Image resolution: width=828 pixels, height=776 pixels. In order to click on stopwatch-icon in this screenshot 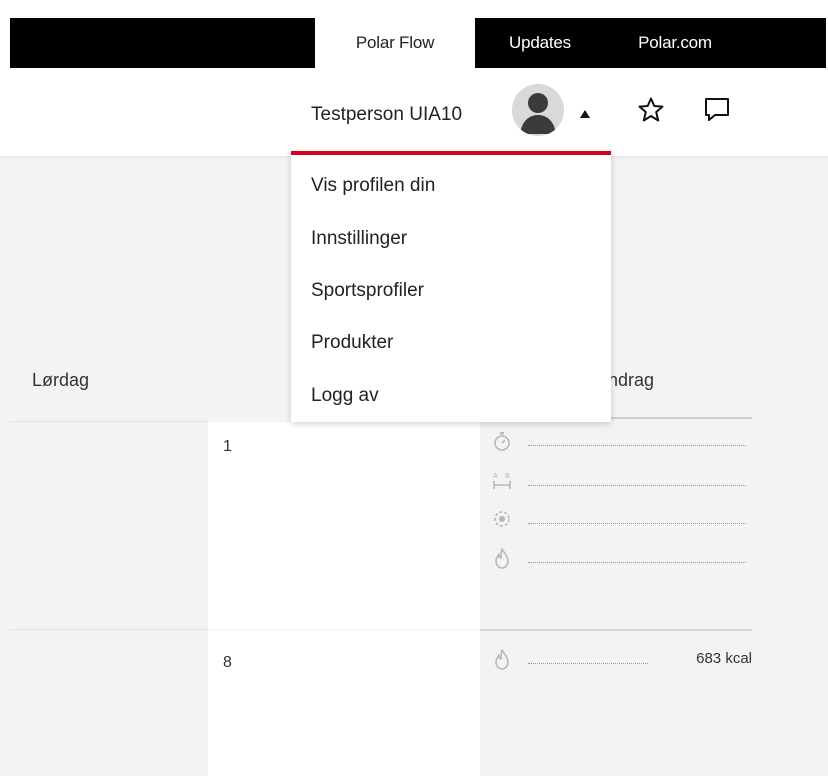, I will do `click(502, 441)`.